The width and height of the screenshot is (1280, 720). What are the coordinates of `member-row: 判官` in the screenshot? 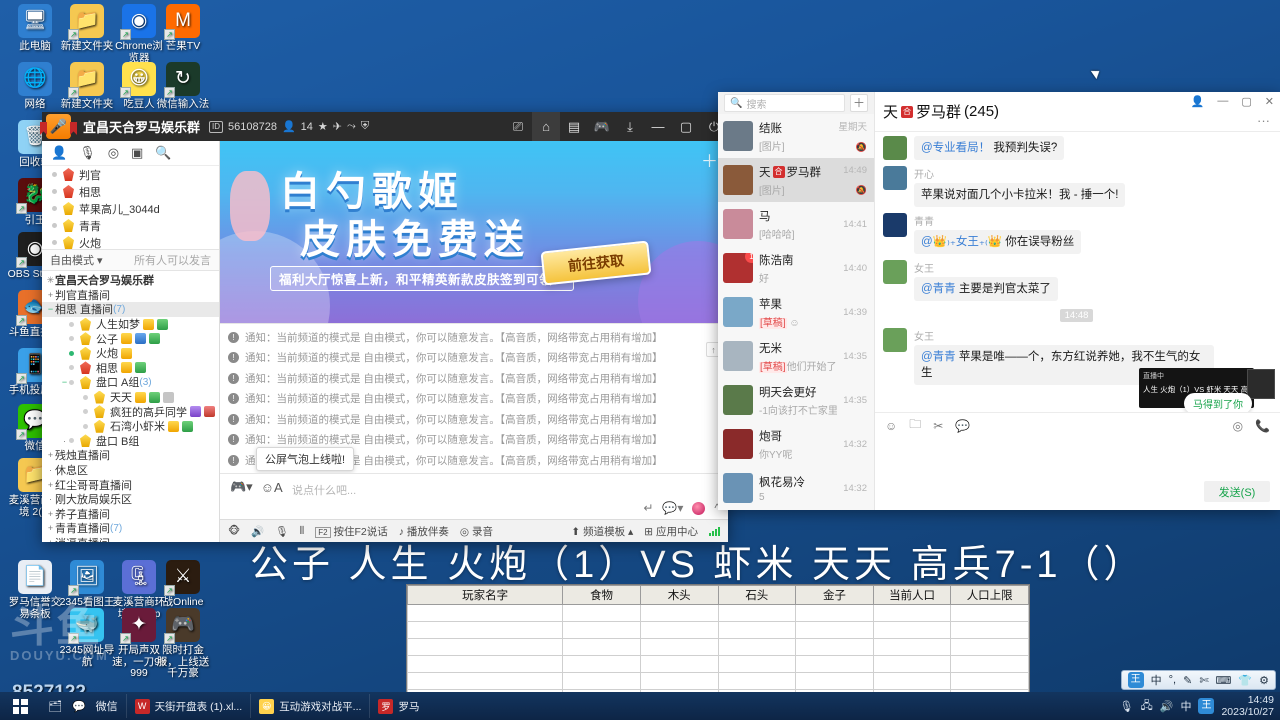 It's located at (130, 174).